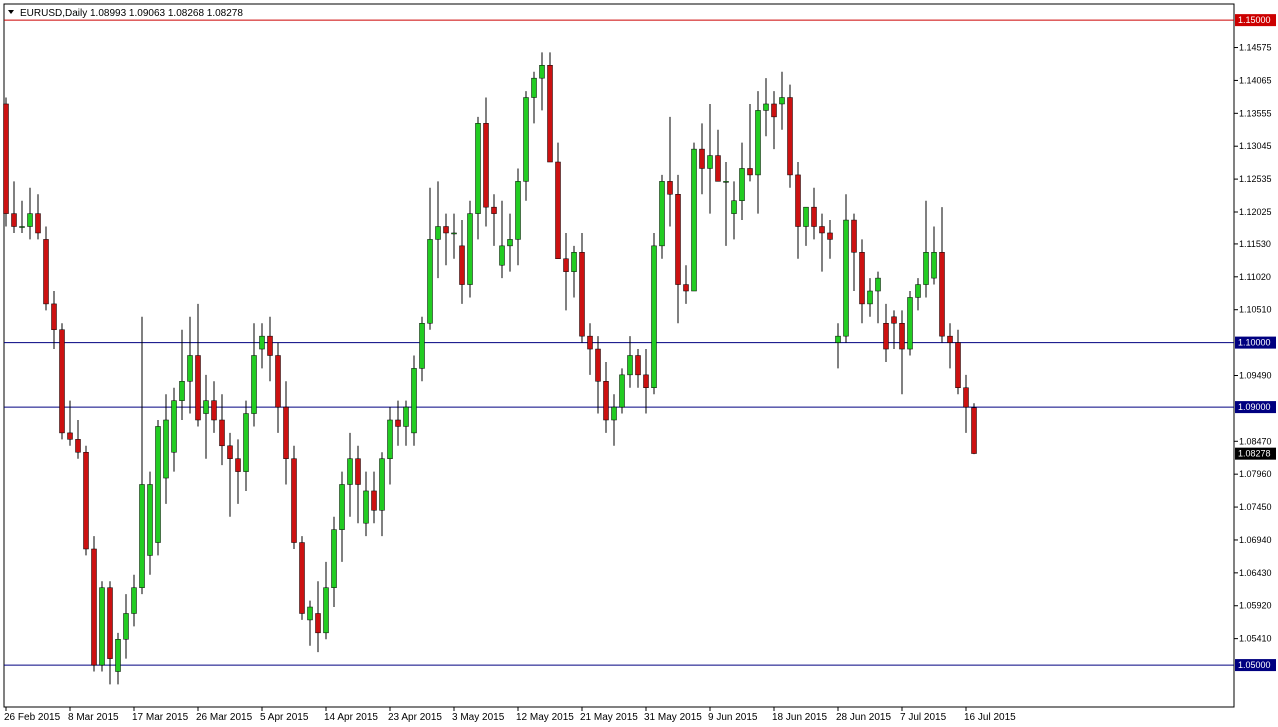 The image size is (1278, 727). What do you see at coordinates (93, 717) in the screenshot?
I see `x-tick-label: 8 Mar 2015` at bounding box center [93, 717].